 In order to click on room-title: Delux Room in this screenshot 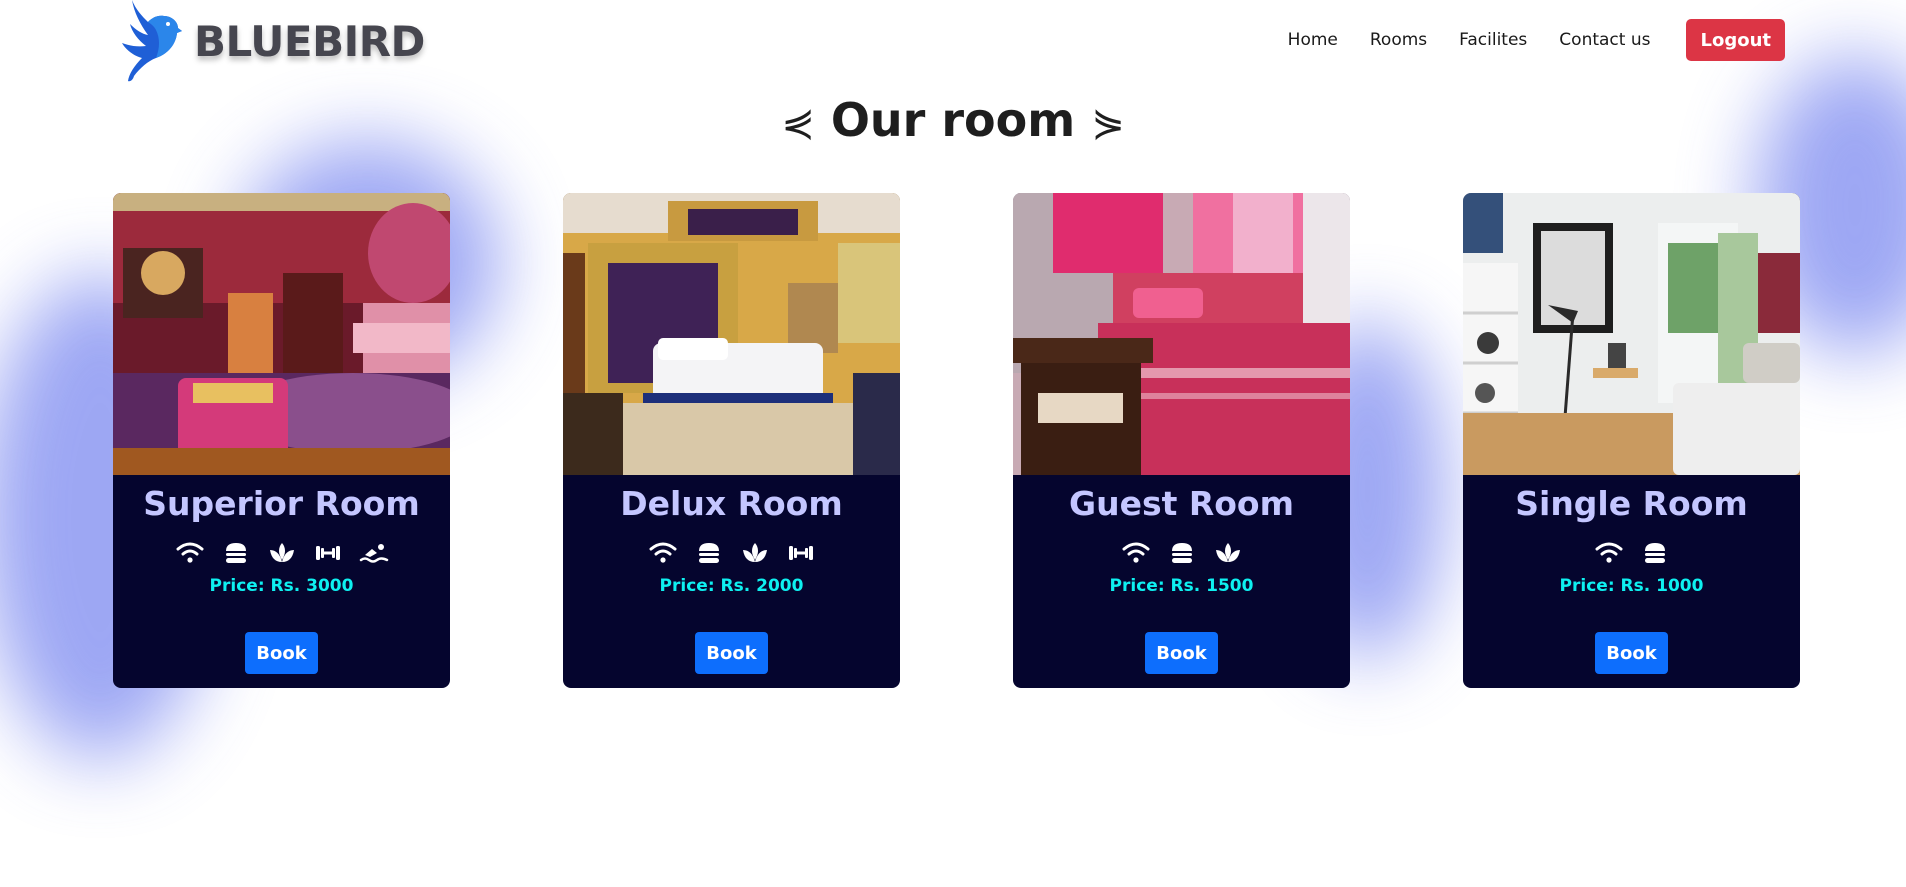, I will do `click(731, 503)`.